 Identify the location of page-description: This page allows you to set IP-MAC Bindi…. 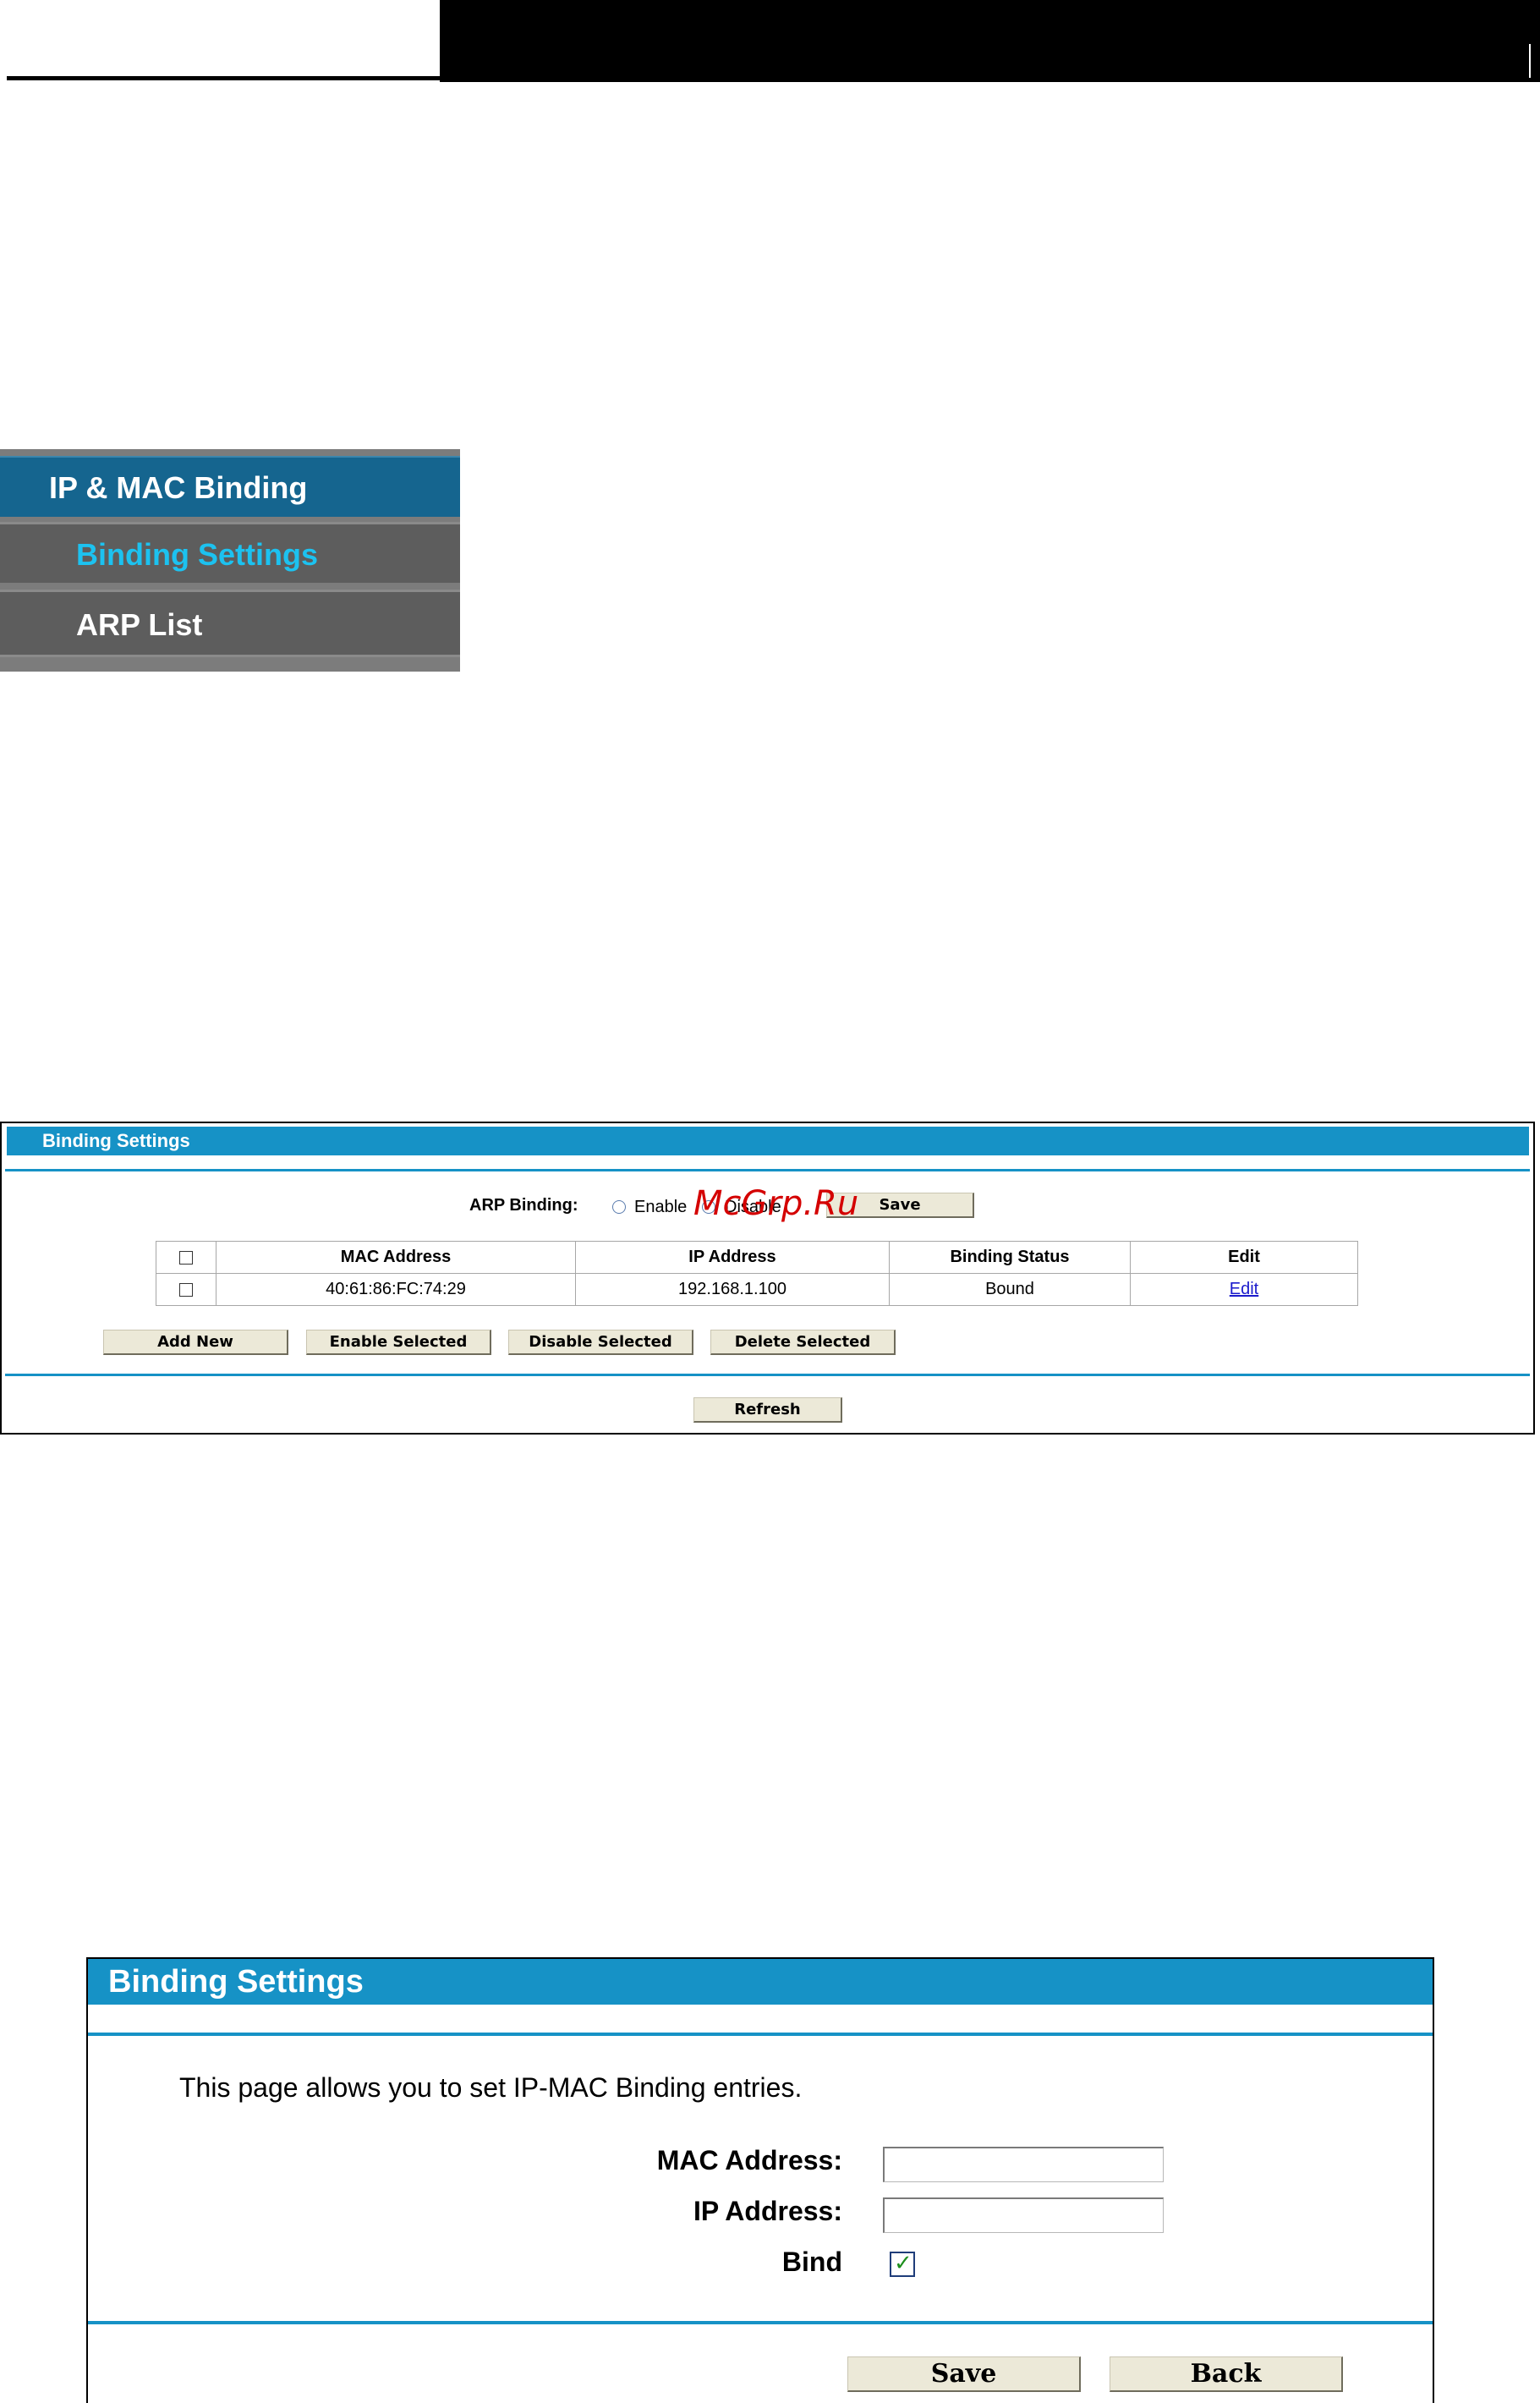
(491, 2087).